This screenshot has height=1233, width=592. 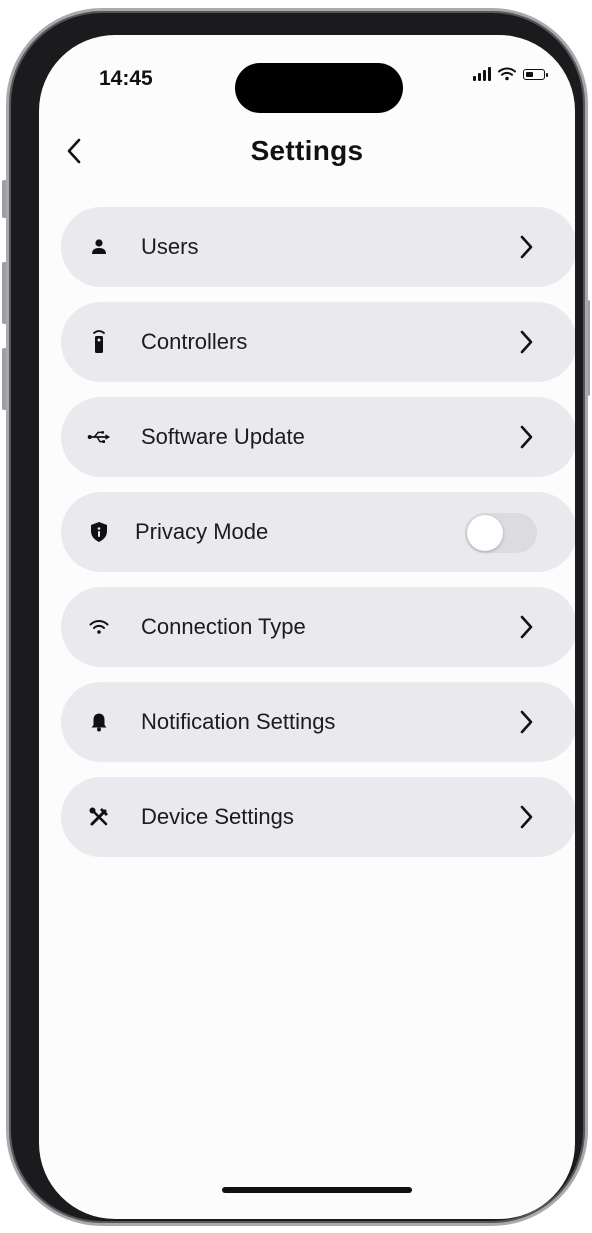 I want to click on settings-item-label: Controllers, so click(x=194, y=341).